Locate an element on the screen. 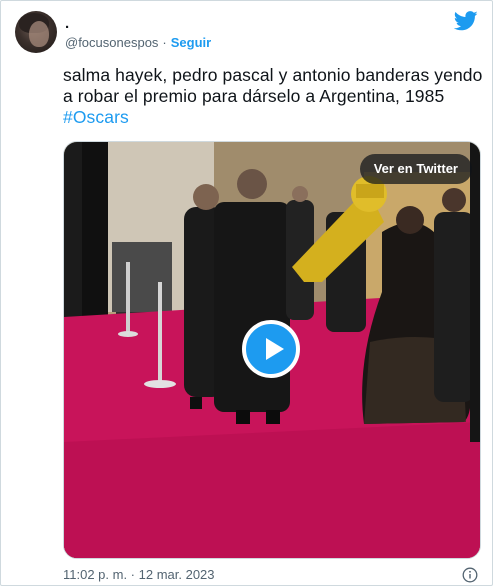 The height and width of the screenshot is (586, 493). user-handle: @focusonespos is located at coordinates (111, 42).